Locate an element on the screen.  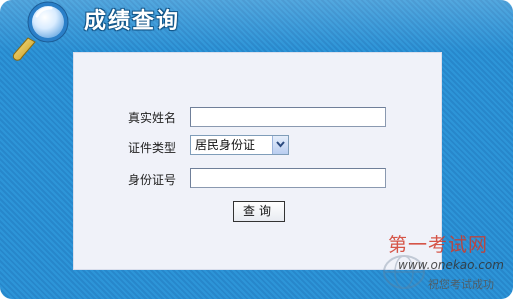
chevron-down-icon is located at coordinates (280, 144).